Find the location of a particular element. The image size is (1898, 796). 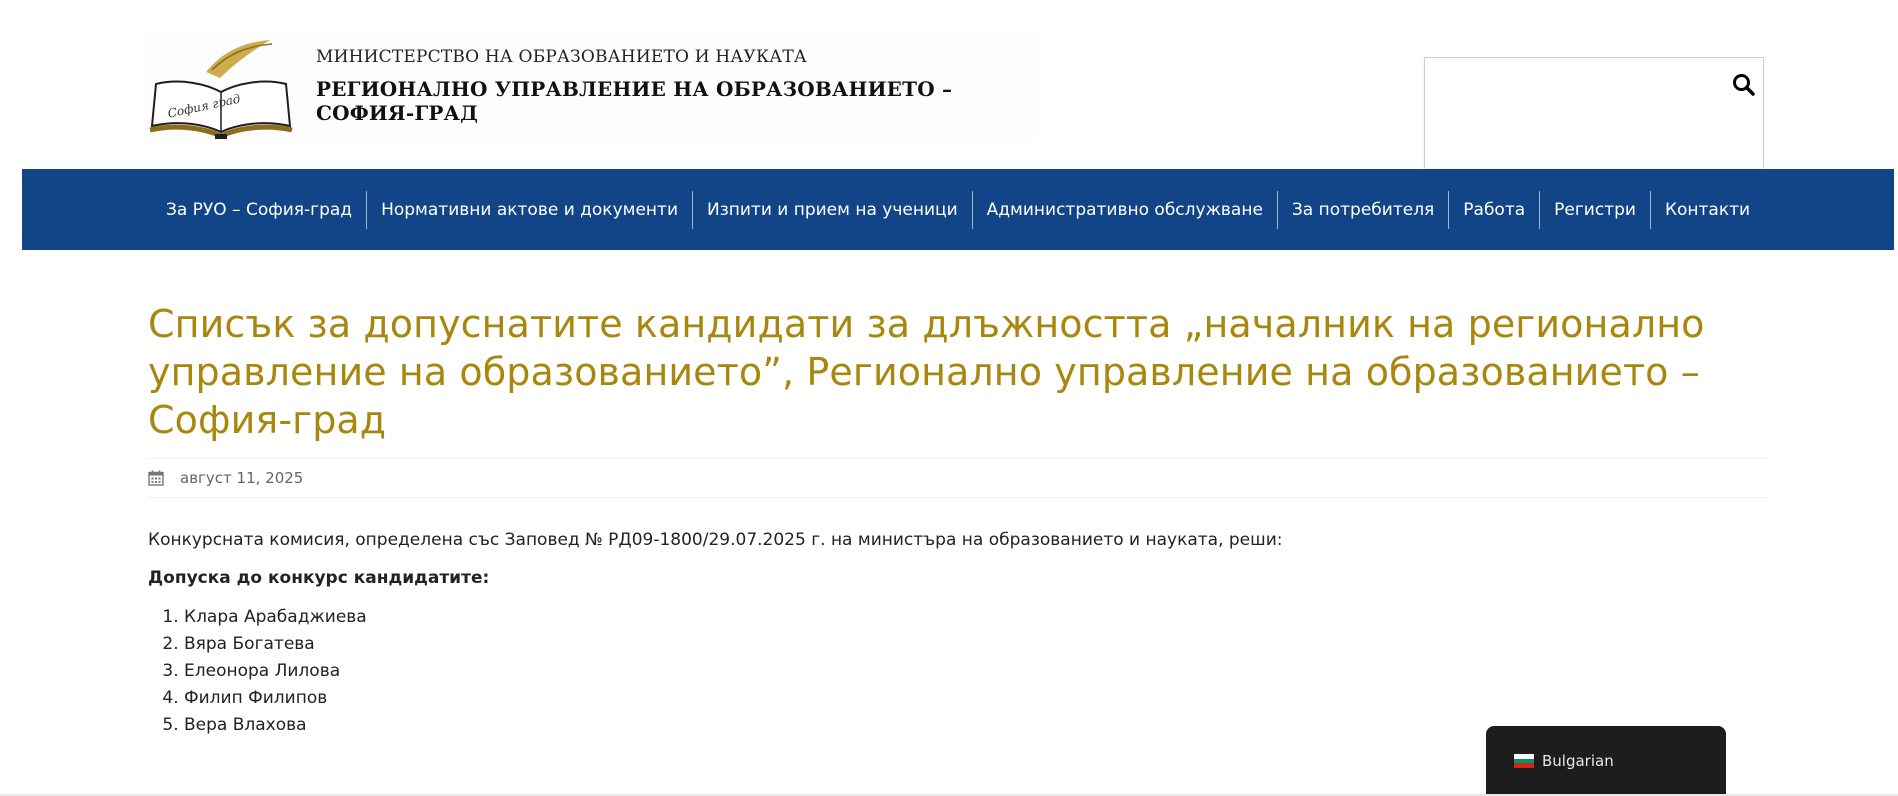

search-icon is located at coordinates (1744, 85).